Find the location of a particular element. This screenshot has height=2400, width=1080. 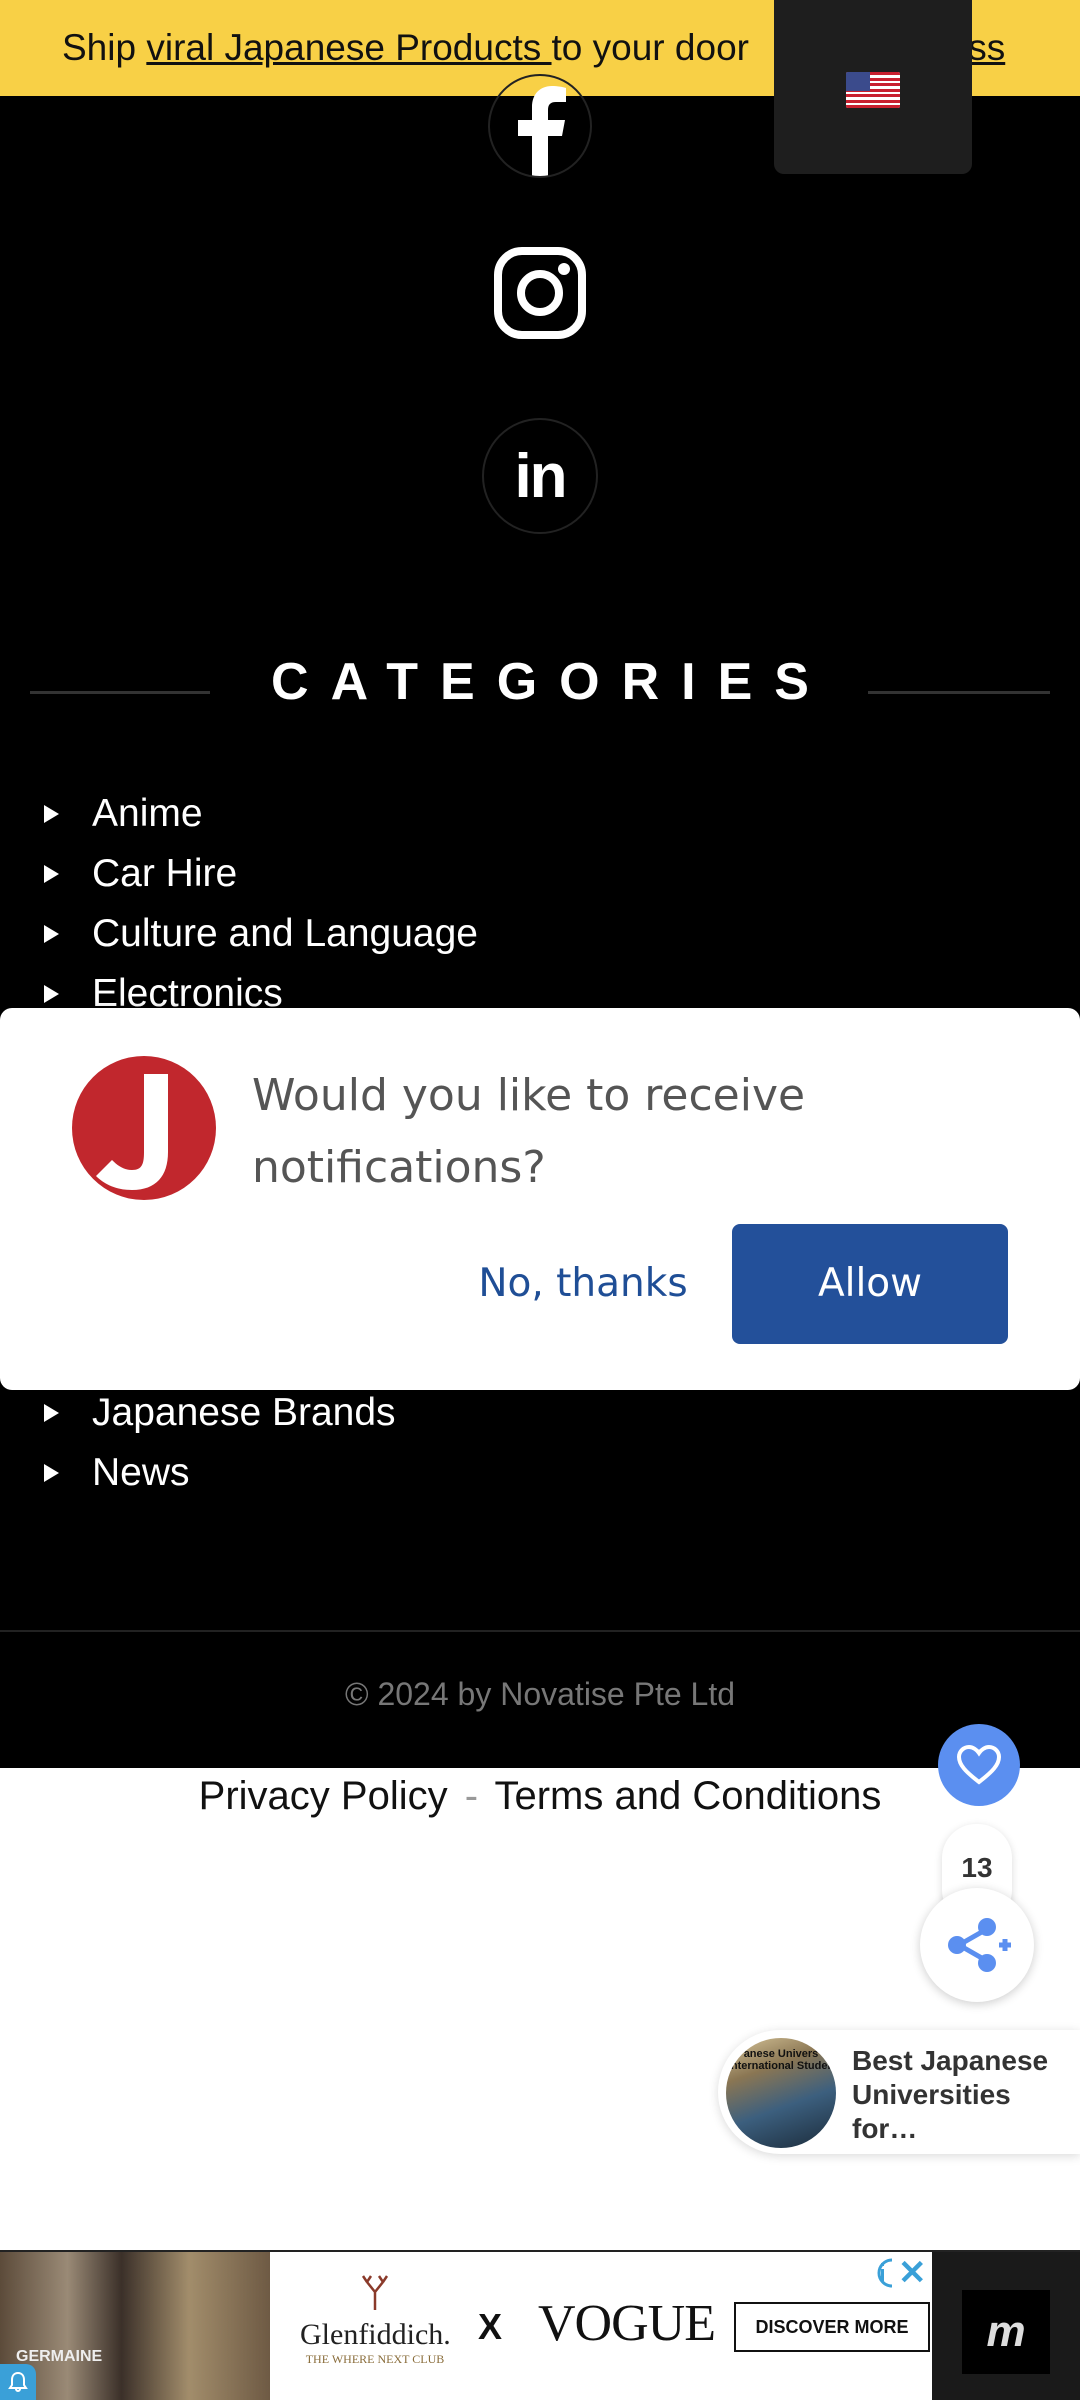

linkedin-label: in is located at coordinates (540, 476).